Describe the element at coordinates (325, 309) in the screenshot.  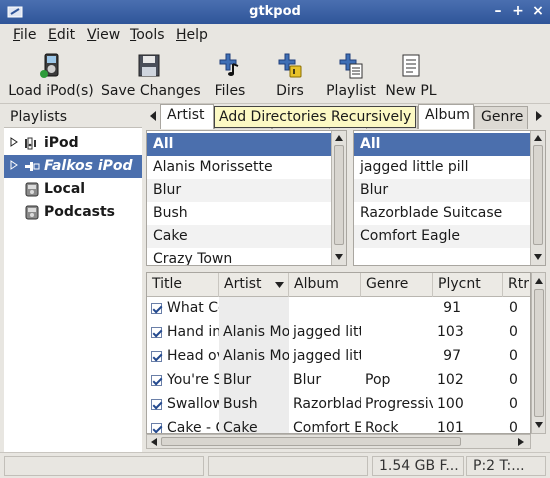
I see `song-album` at that location.